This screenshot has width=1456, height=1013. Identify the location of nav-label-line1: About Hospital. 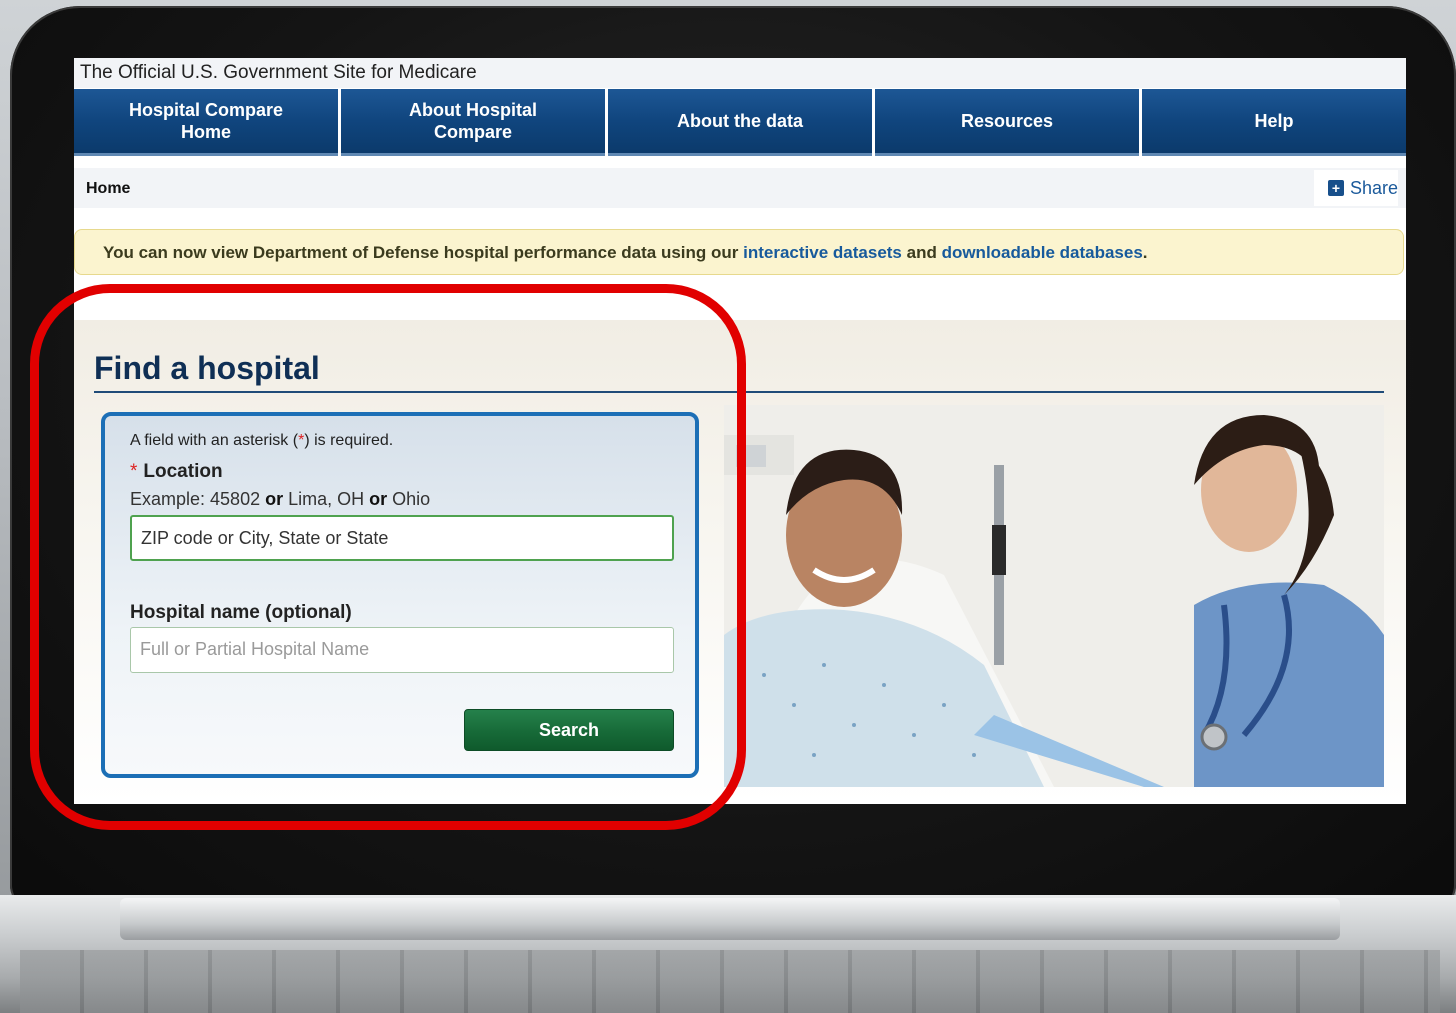
(473, 110).